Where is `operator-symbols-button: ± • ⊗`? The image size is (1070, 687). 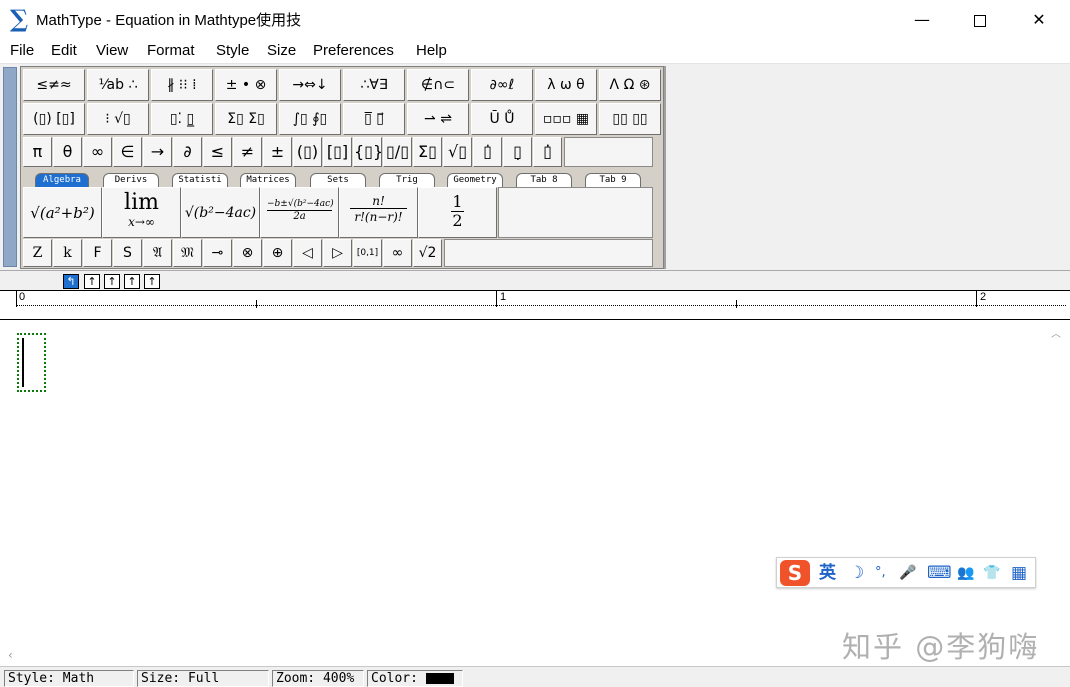 operator-symbols-button: ± • ⊗ is located at coordinates (246, 85).